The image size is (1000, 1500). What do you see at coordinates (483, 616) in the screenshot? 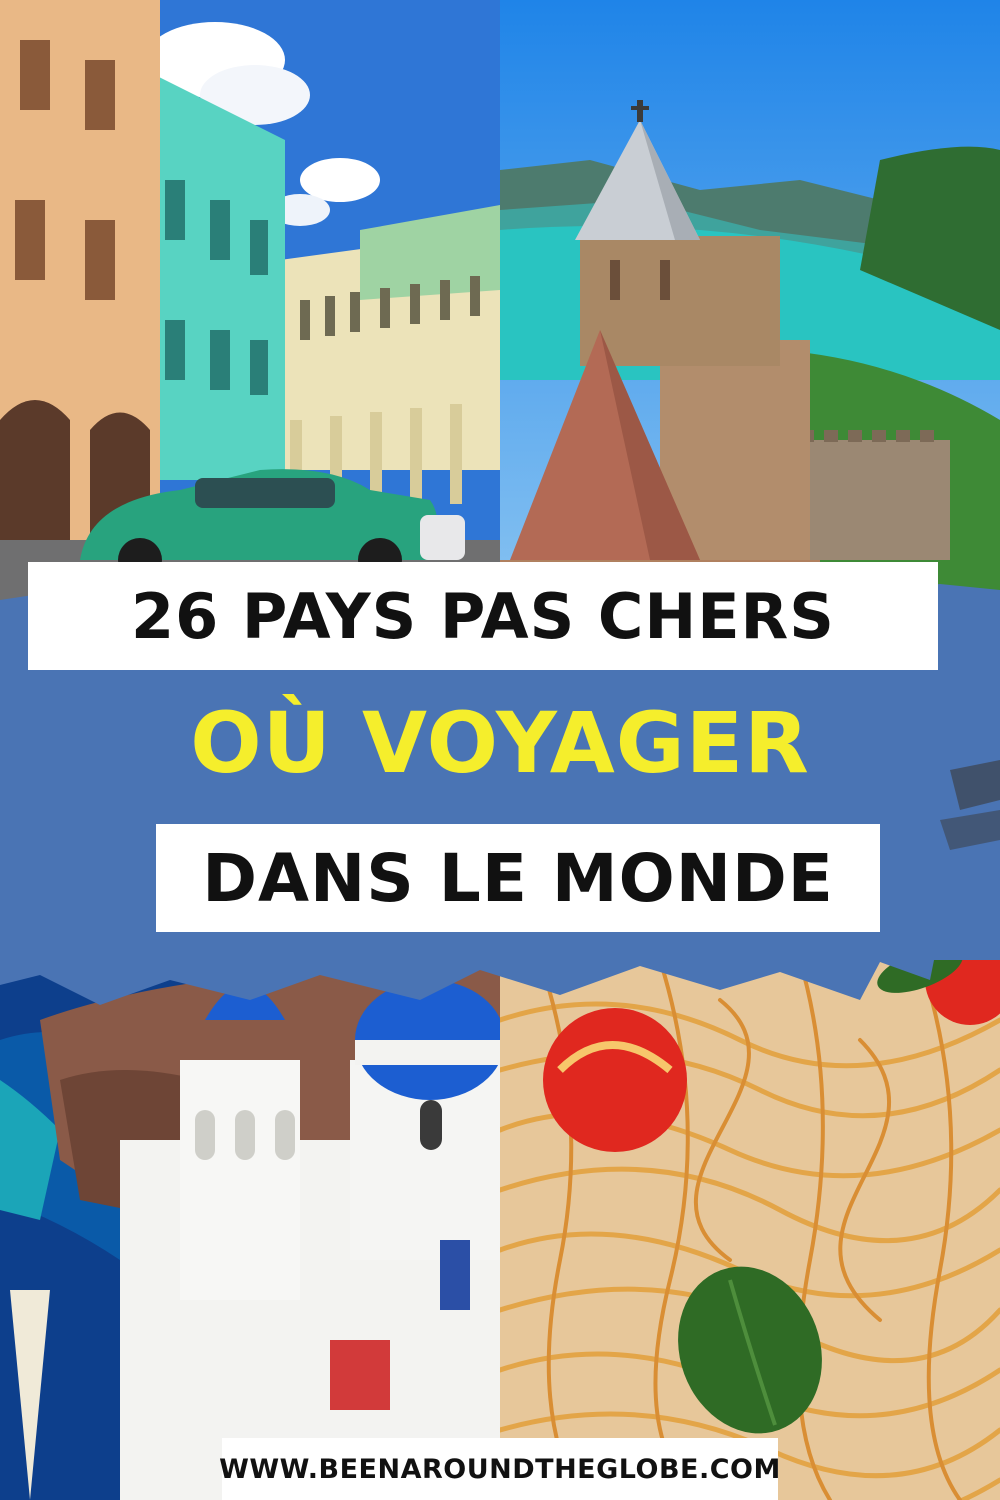
I see `headline-line-1: 26 PAYS PAS CHERS` at bounding box center [483, 616].